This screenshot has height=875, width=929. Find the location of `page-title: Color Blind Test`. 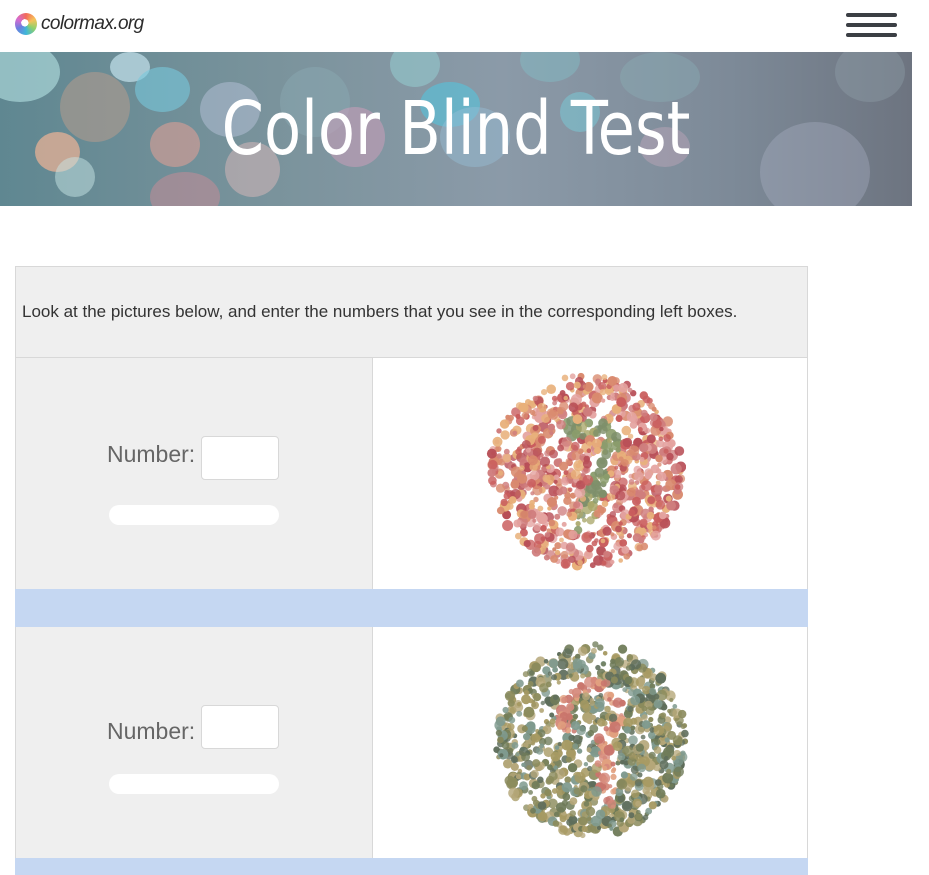

page-title: Color Blind Test is located at coordinates (456, 129).